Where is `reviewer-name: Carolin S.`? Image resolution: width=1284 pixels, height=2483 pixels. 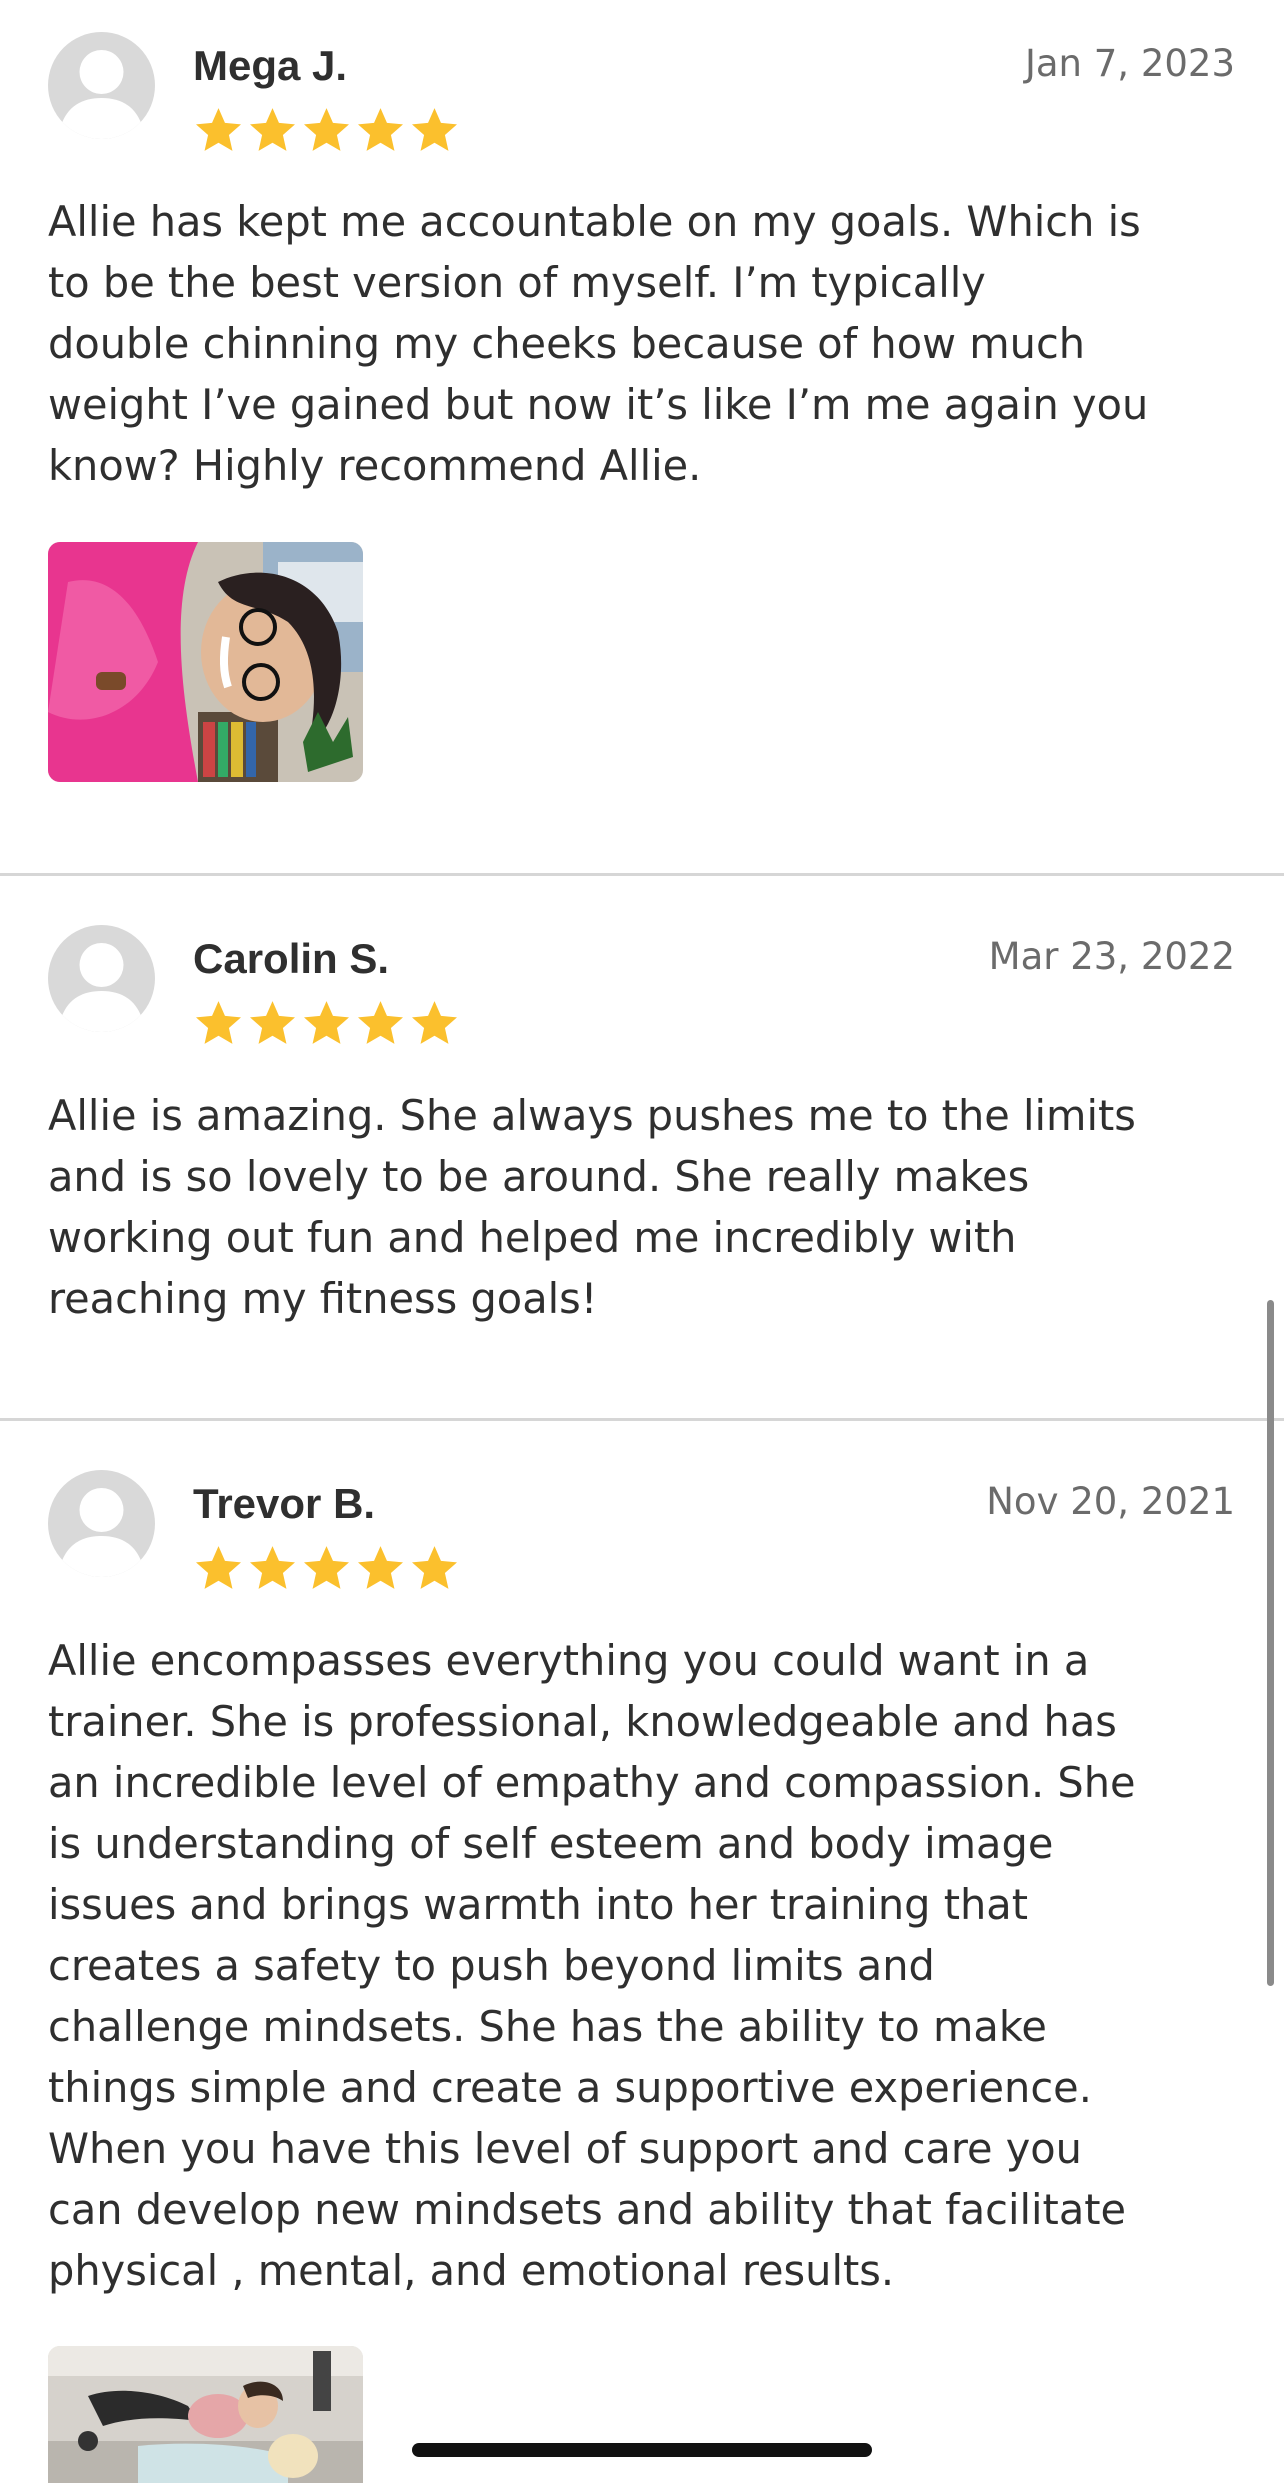 reviewer-name: Carolin S. is located at coordinates (291, 959).